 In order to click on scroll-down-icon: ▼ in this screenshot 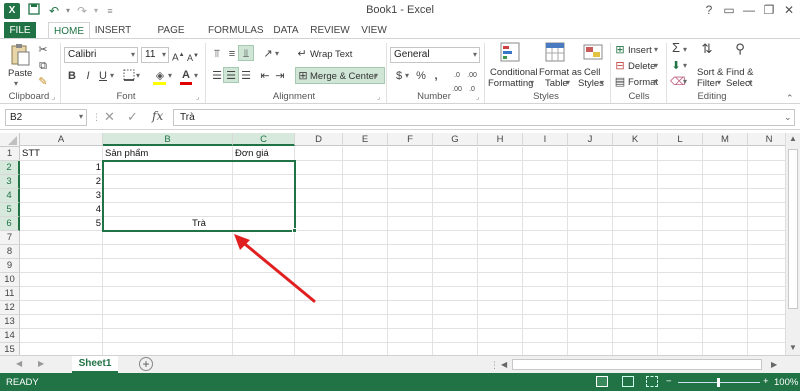, I will do `click(793, 347)`.